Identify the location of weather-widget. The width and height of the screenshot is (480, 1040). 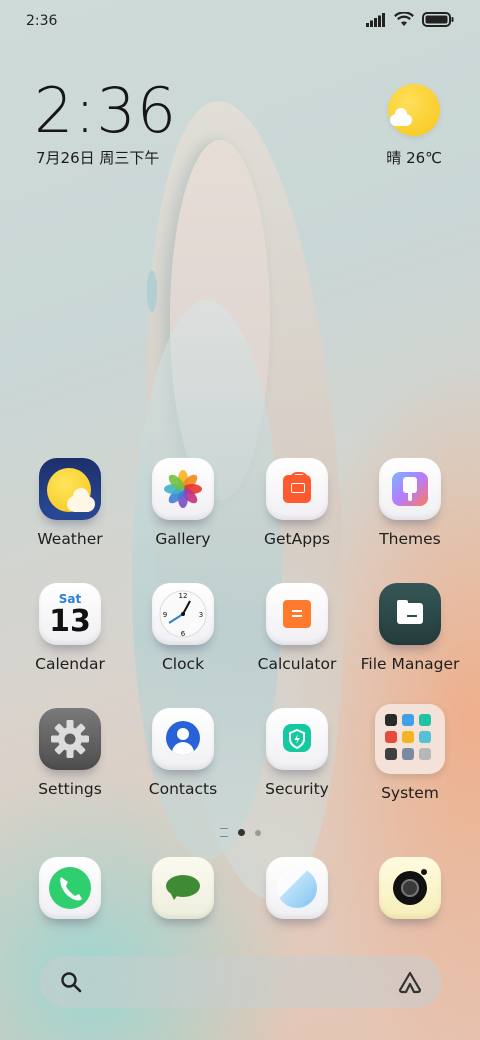
(416, 110).